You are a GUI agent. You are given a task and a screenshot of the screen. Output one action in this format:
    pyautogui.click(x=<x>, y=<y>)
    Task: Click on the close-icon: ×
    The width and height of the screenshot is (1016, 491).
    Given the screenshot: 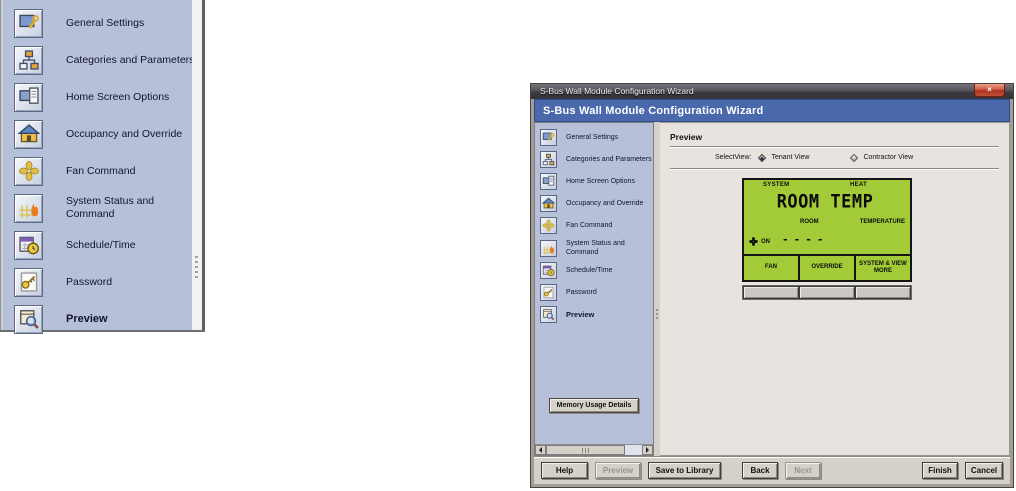 What is the action you would take?
    pyautogui.click(x=989, y=90)
    